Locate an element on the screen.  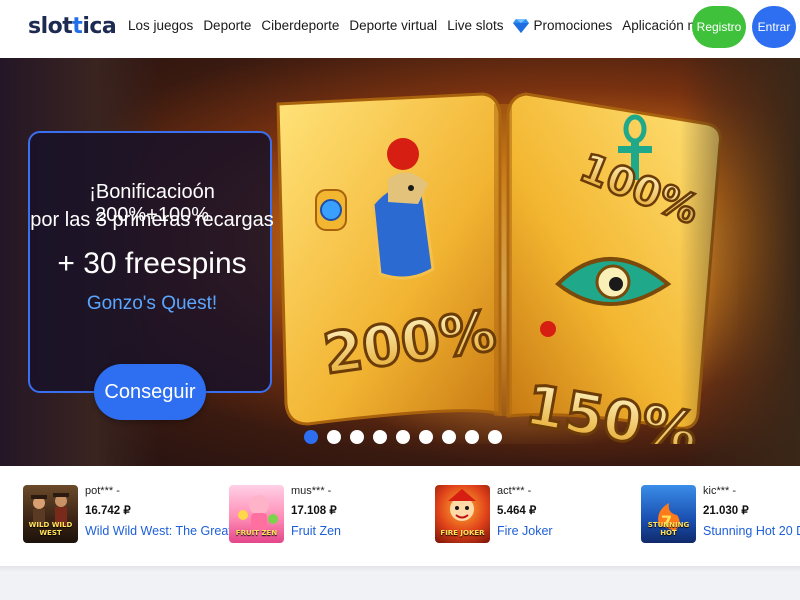
nav-item-sports: Deporte is located at coordinates (227, 25).